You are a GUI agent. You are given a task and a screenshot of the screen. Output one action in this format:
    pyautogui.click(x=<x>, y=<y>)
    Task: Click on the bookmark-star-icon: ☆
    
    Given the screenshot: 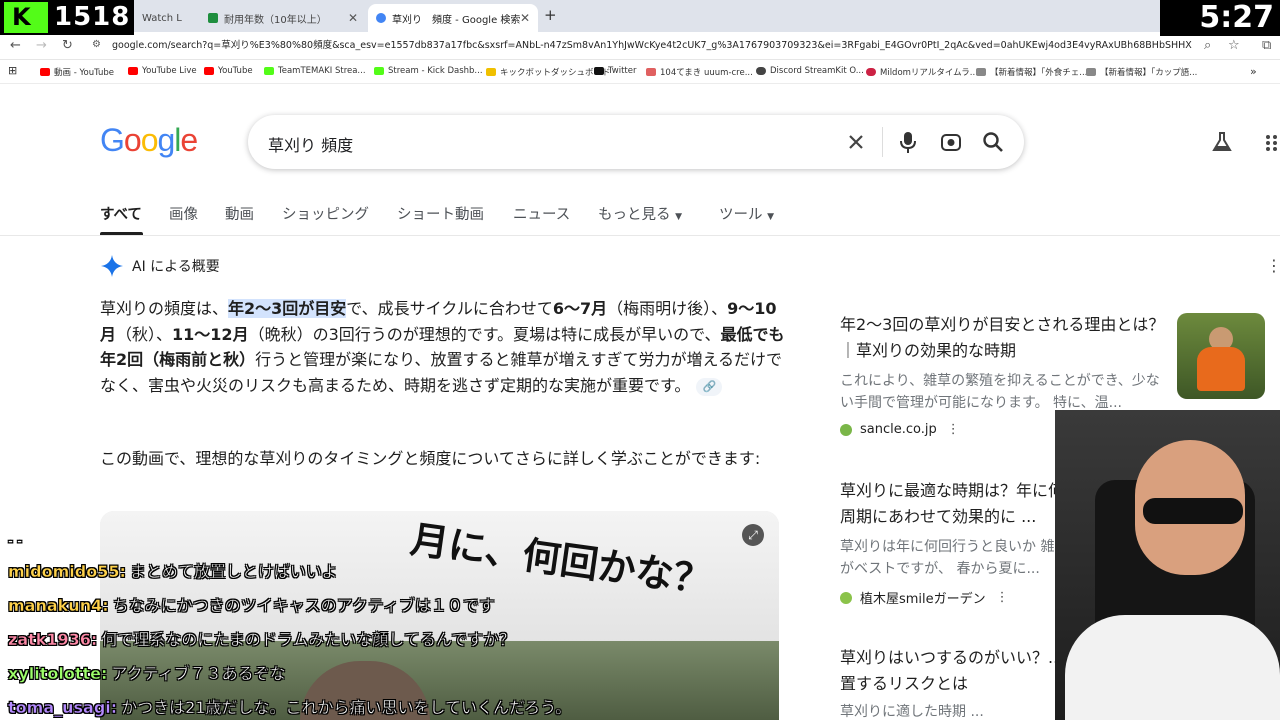 What is the action you would take?
    pyautogui.click(x=1234, y=45)
    